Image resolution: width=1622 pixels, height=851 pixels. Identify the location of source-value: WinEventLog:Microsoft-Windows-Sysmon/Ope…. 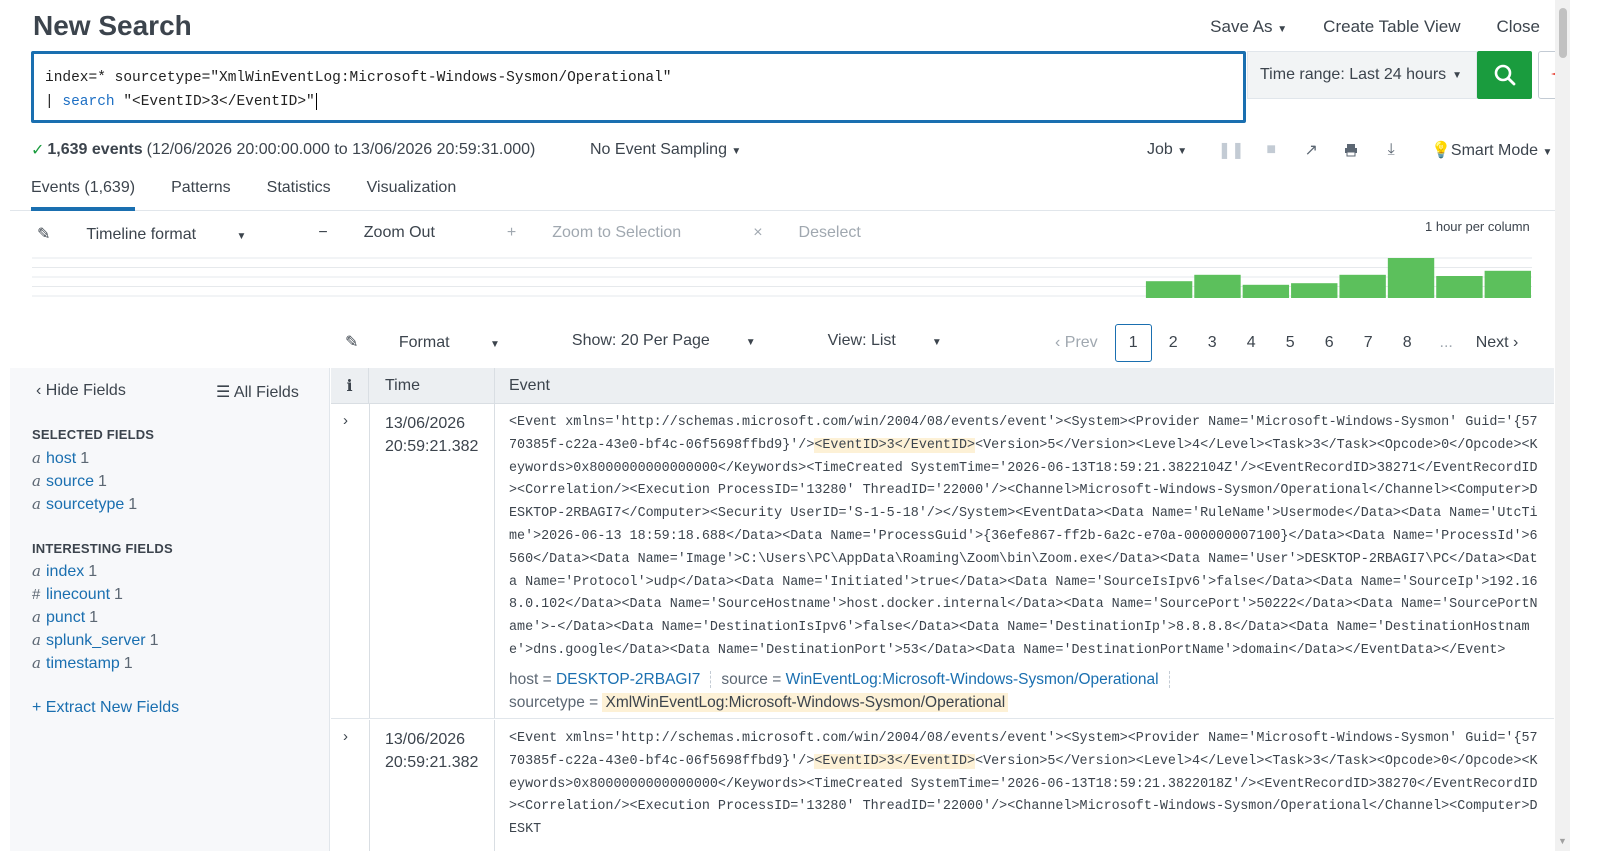
(972, 679).